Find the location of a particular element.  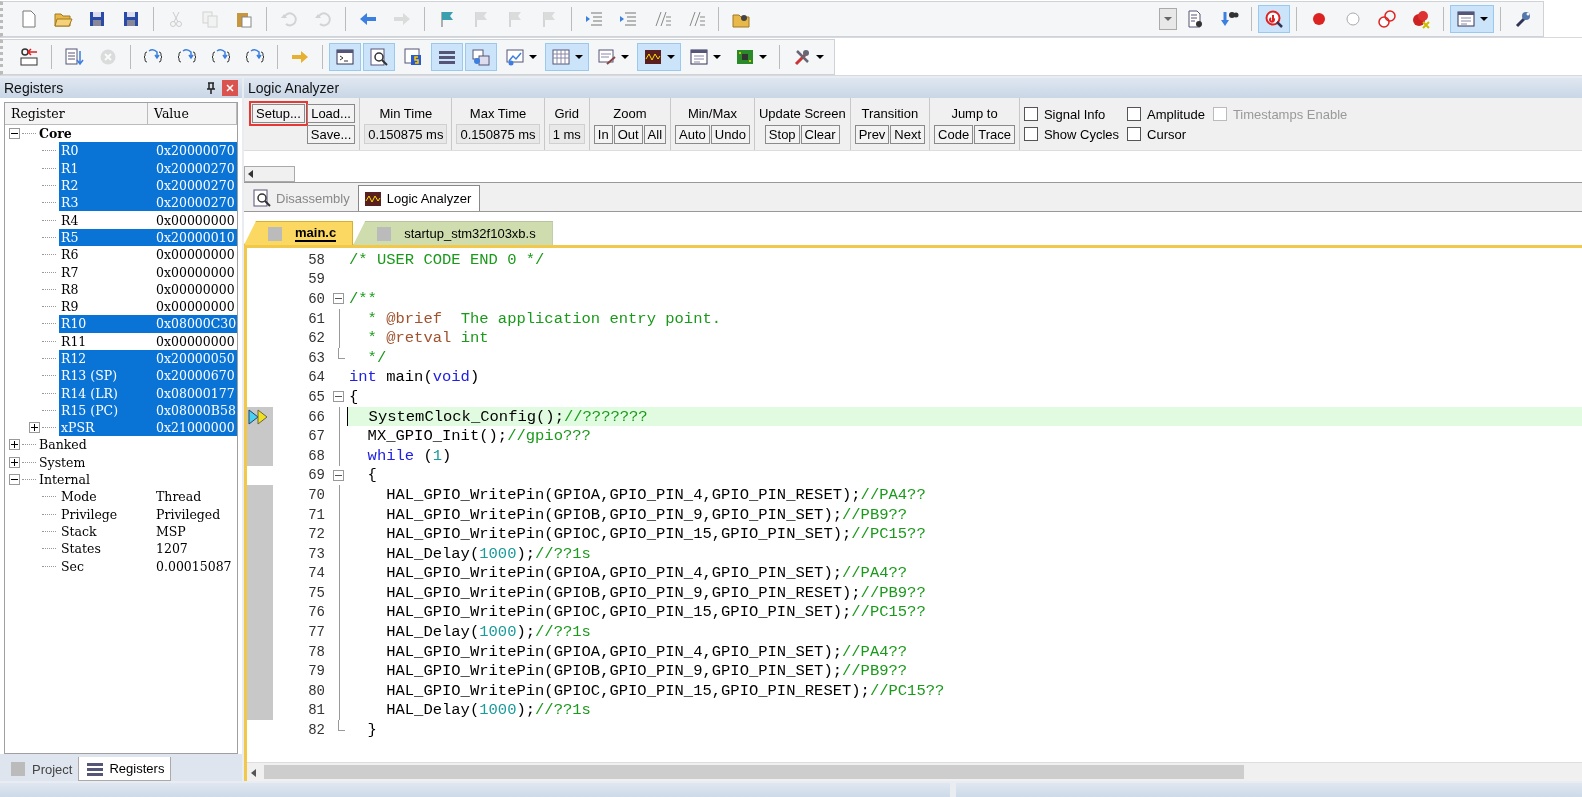

register-value: 0.00015087 is located at coordinates (194, 566).